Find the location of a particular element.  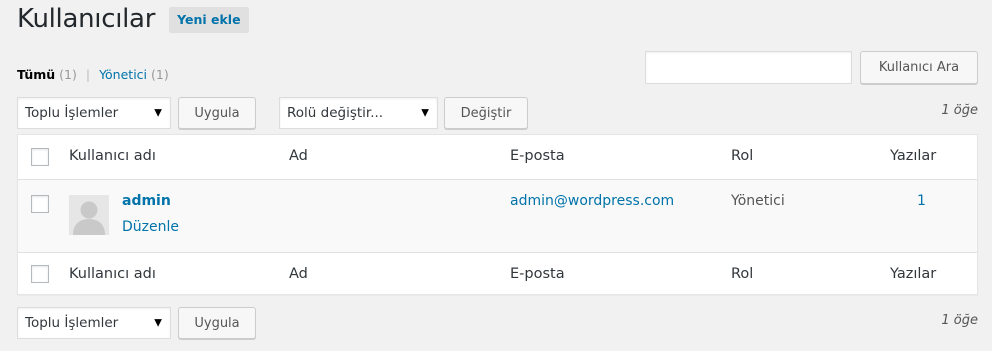

bulk-actions-select-top: Toplu İşlemler ▼ is located at coordinates (94, 113).